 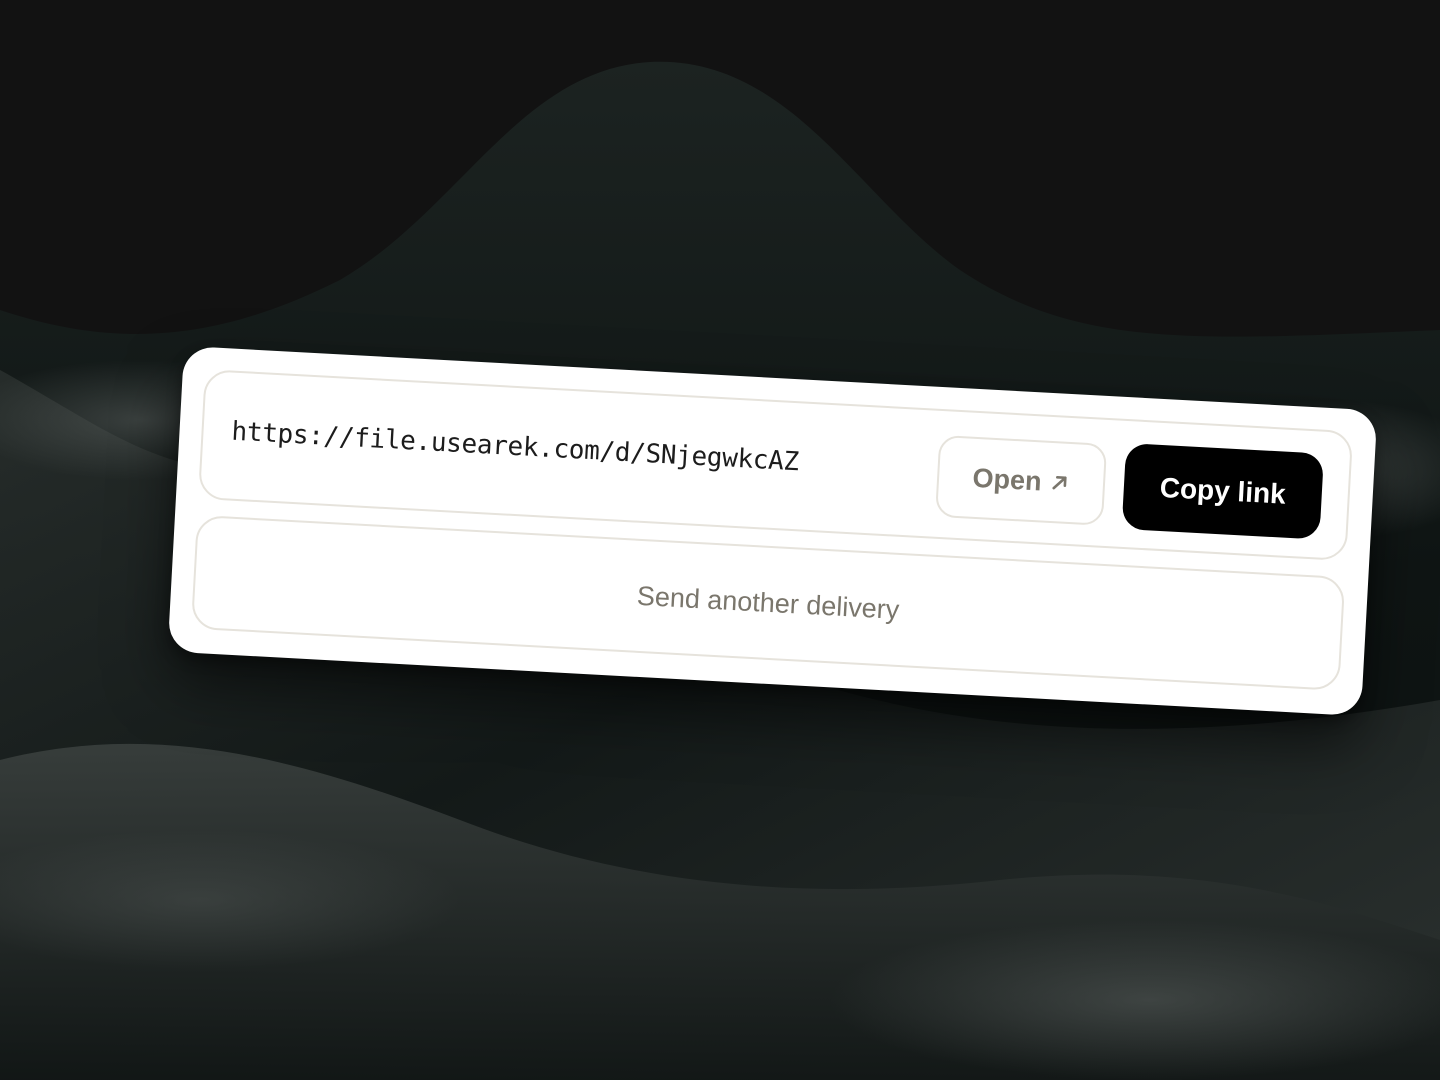 I want to click on send-another-delivery-label: Send another delivery, so click(x=768, y=602).